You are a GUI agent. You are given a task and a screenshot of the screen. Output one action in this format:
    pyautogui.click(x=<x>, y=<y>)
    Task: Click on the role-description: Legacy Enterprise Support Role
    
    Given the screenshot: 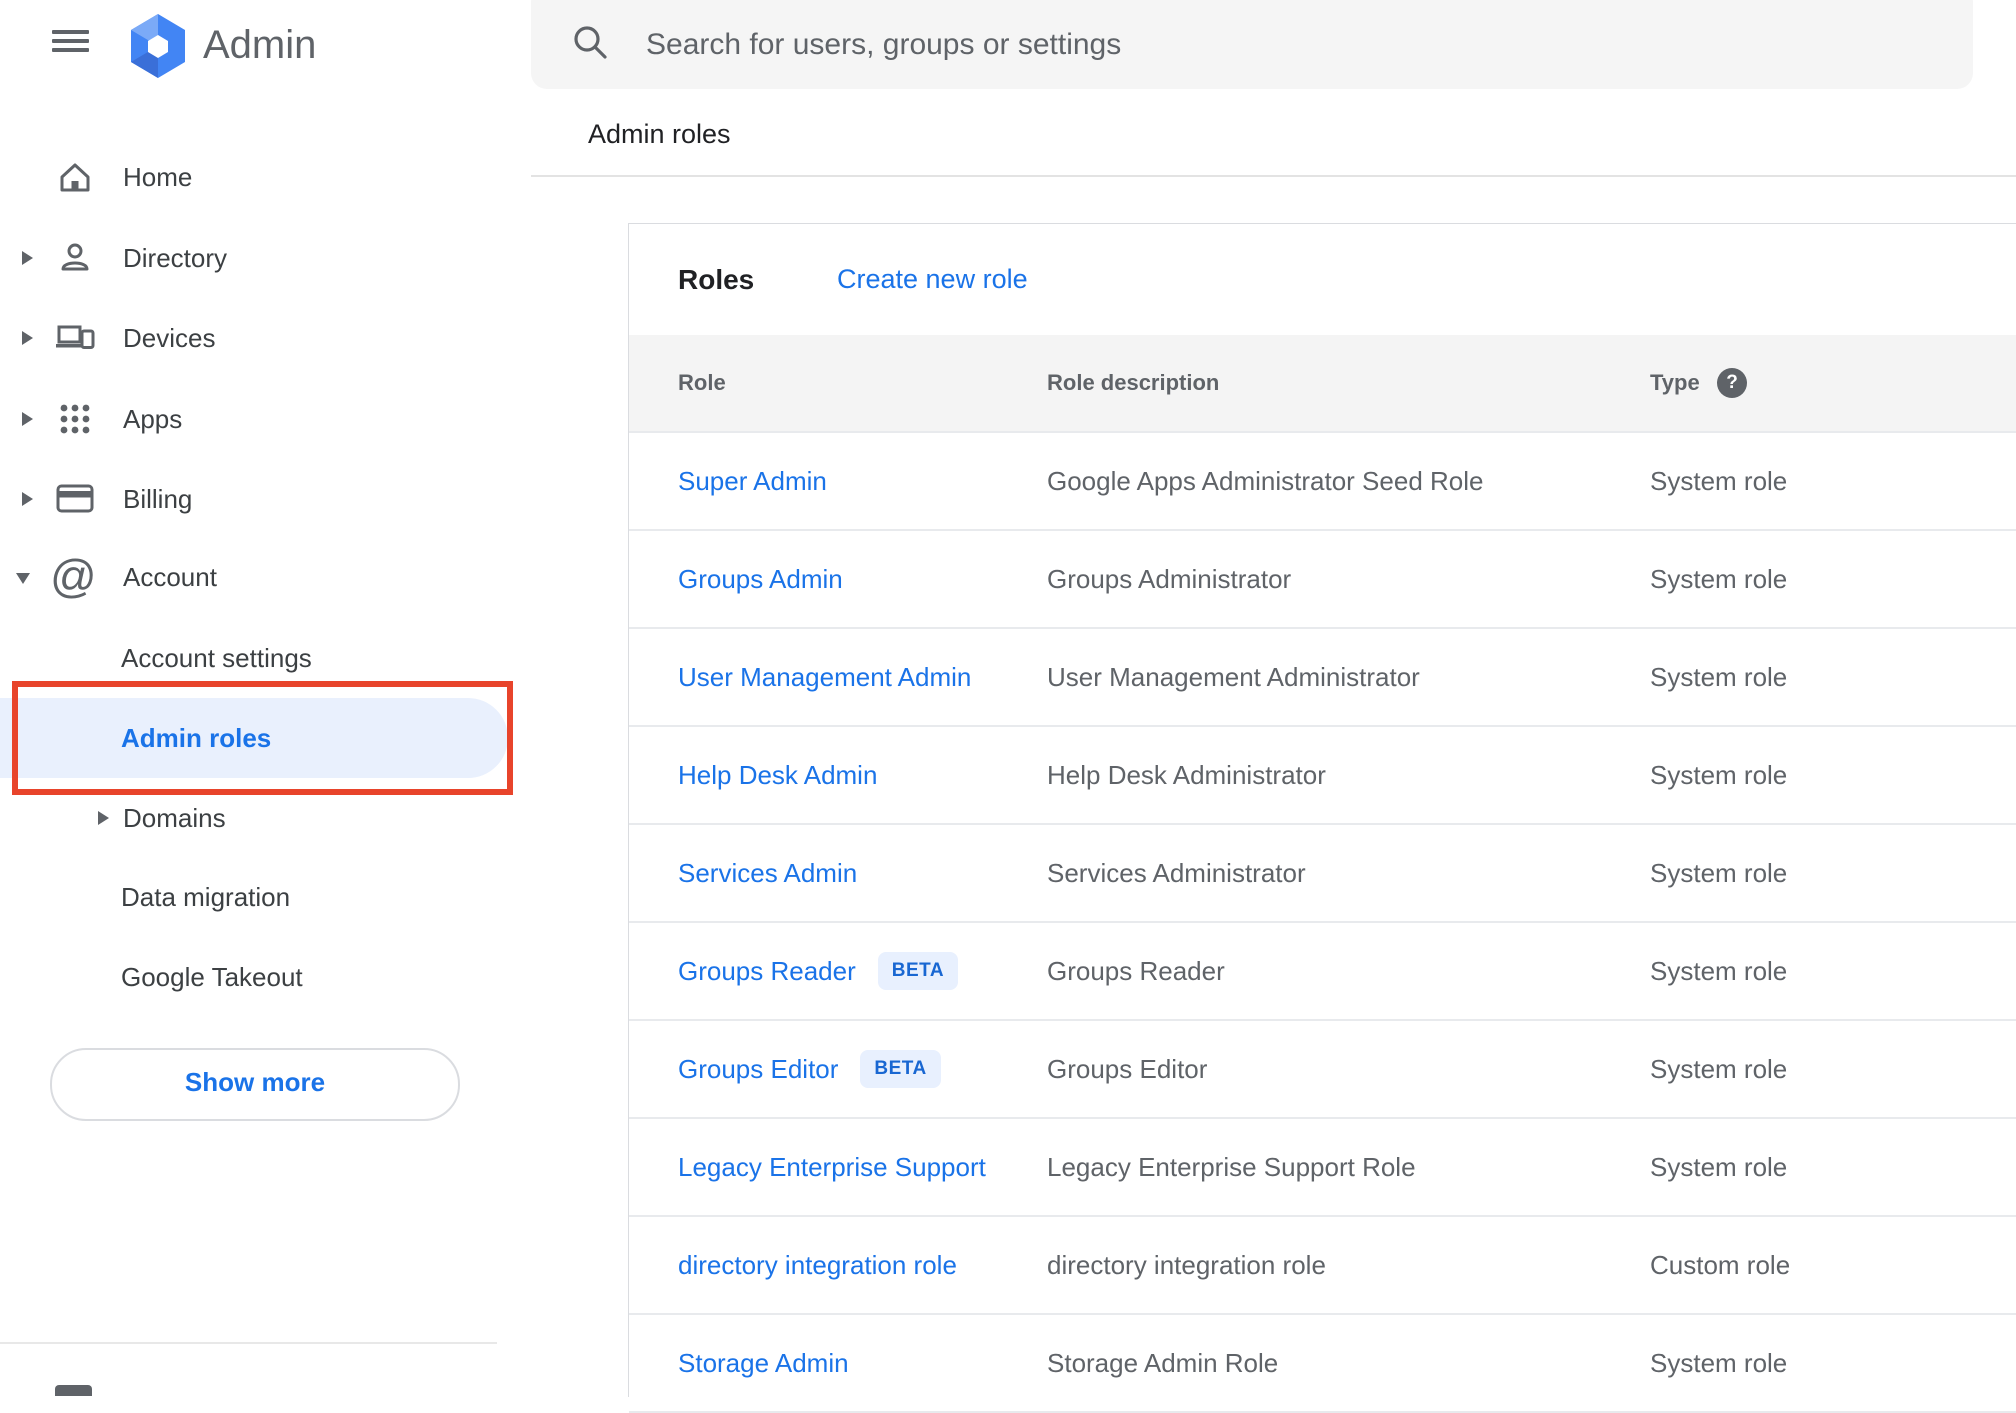 What is the action you would take?
    pyautogui.click(x=1231, y=1167)
    